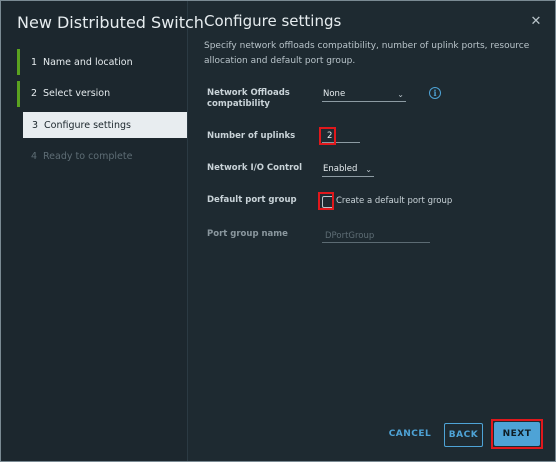  I want to click on default-pg-checkbox-label: Create a default port group, so click(394, 201).